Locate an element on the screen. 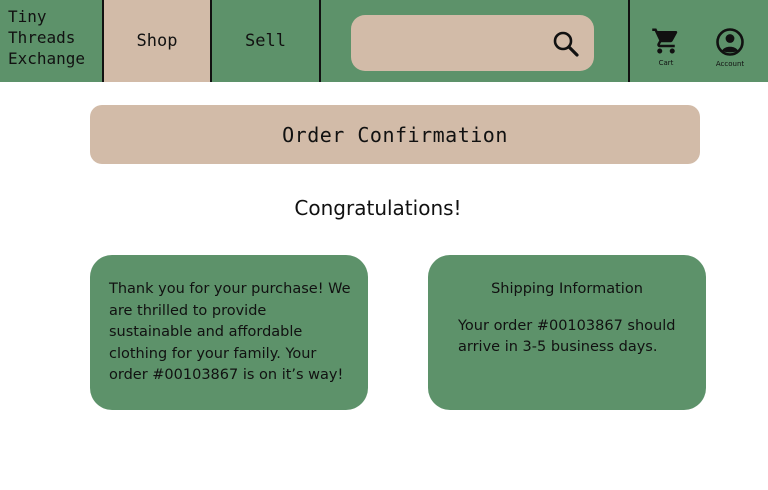  tab-sell: Sell is located at coordinates (265, 41).